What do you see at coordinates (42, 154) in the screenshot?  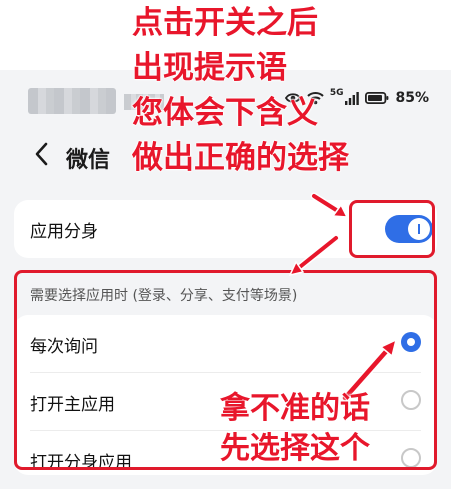 I see `back-button` at bounding box center [42, 154].